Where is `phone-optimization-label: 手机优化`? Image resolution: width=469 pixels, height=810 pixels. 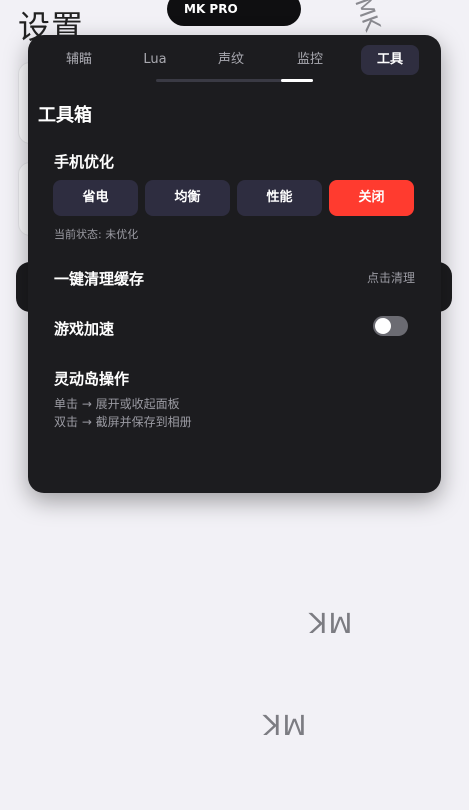 phone-optimization-label: 手机优化 is located at coordinates (84, 162).